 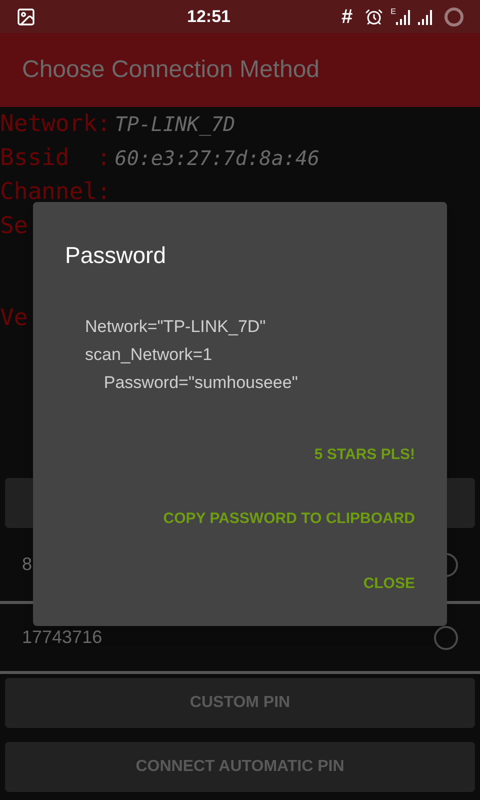 I want to click on dialog-text-line: Network="TP-LINK_7D", so click(x=176, y=327).